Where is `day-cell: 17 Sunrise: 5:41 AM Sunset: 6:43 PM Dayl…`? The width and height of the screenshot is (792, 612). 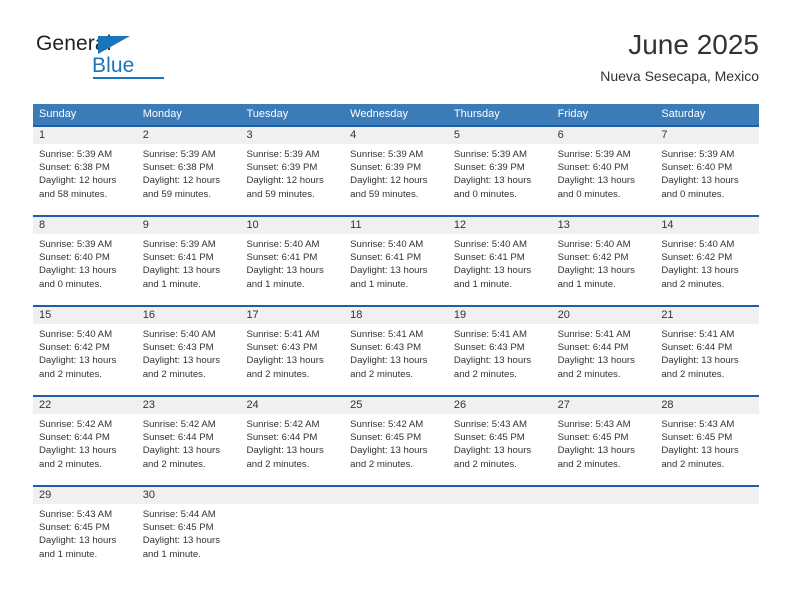 day-cell: 17 Sunrise: 5:41 AM Sunset: 6:43 PM Dayl… is located at coordinates (292, 351).